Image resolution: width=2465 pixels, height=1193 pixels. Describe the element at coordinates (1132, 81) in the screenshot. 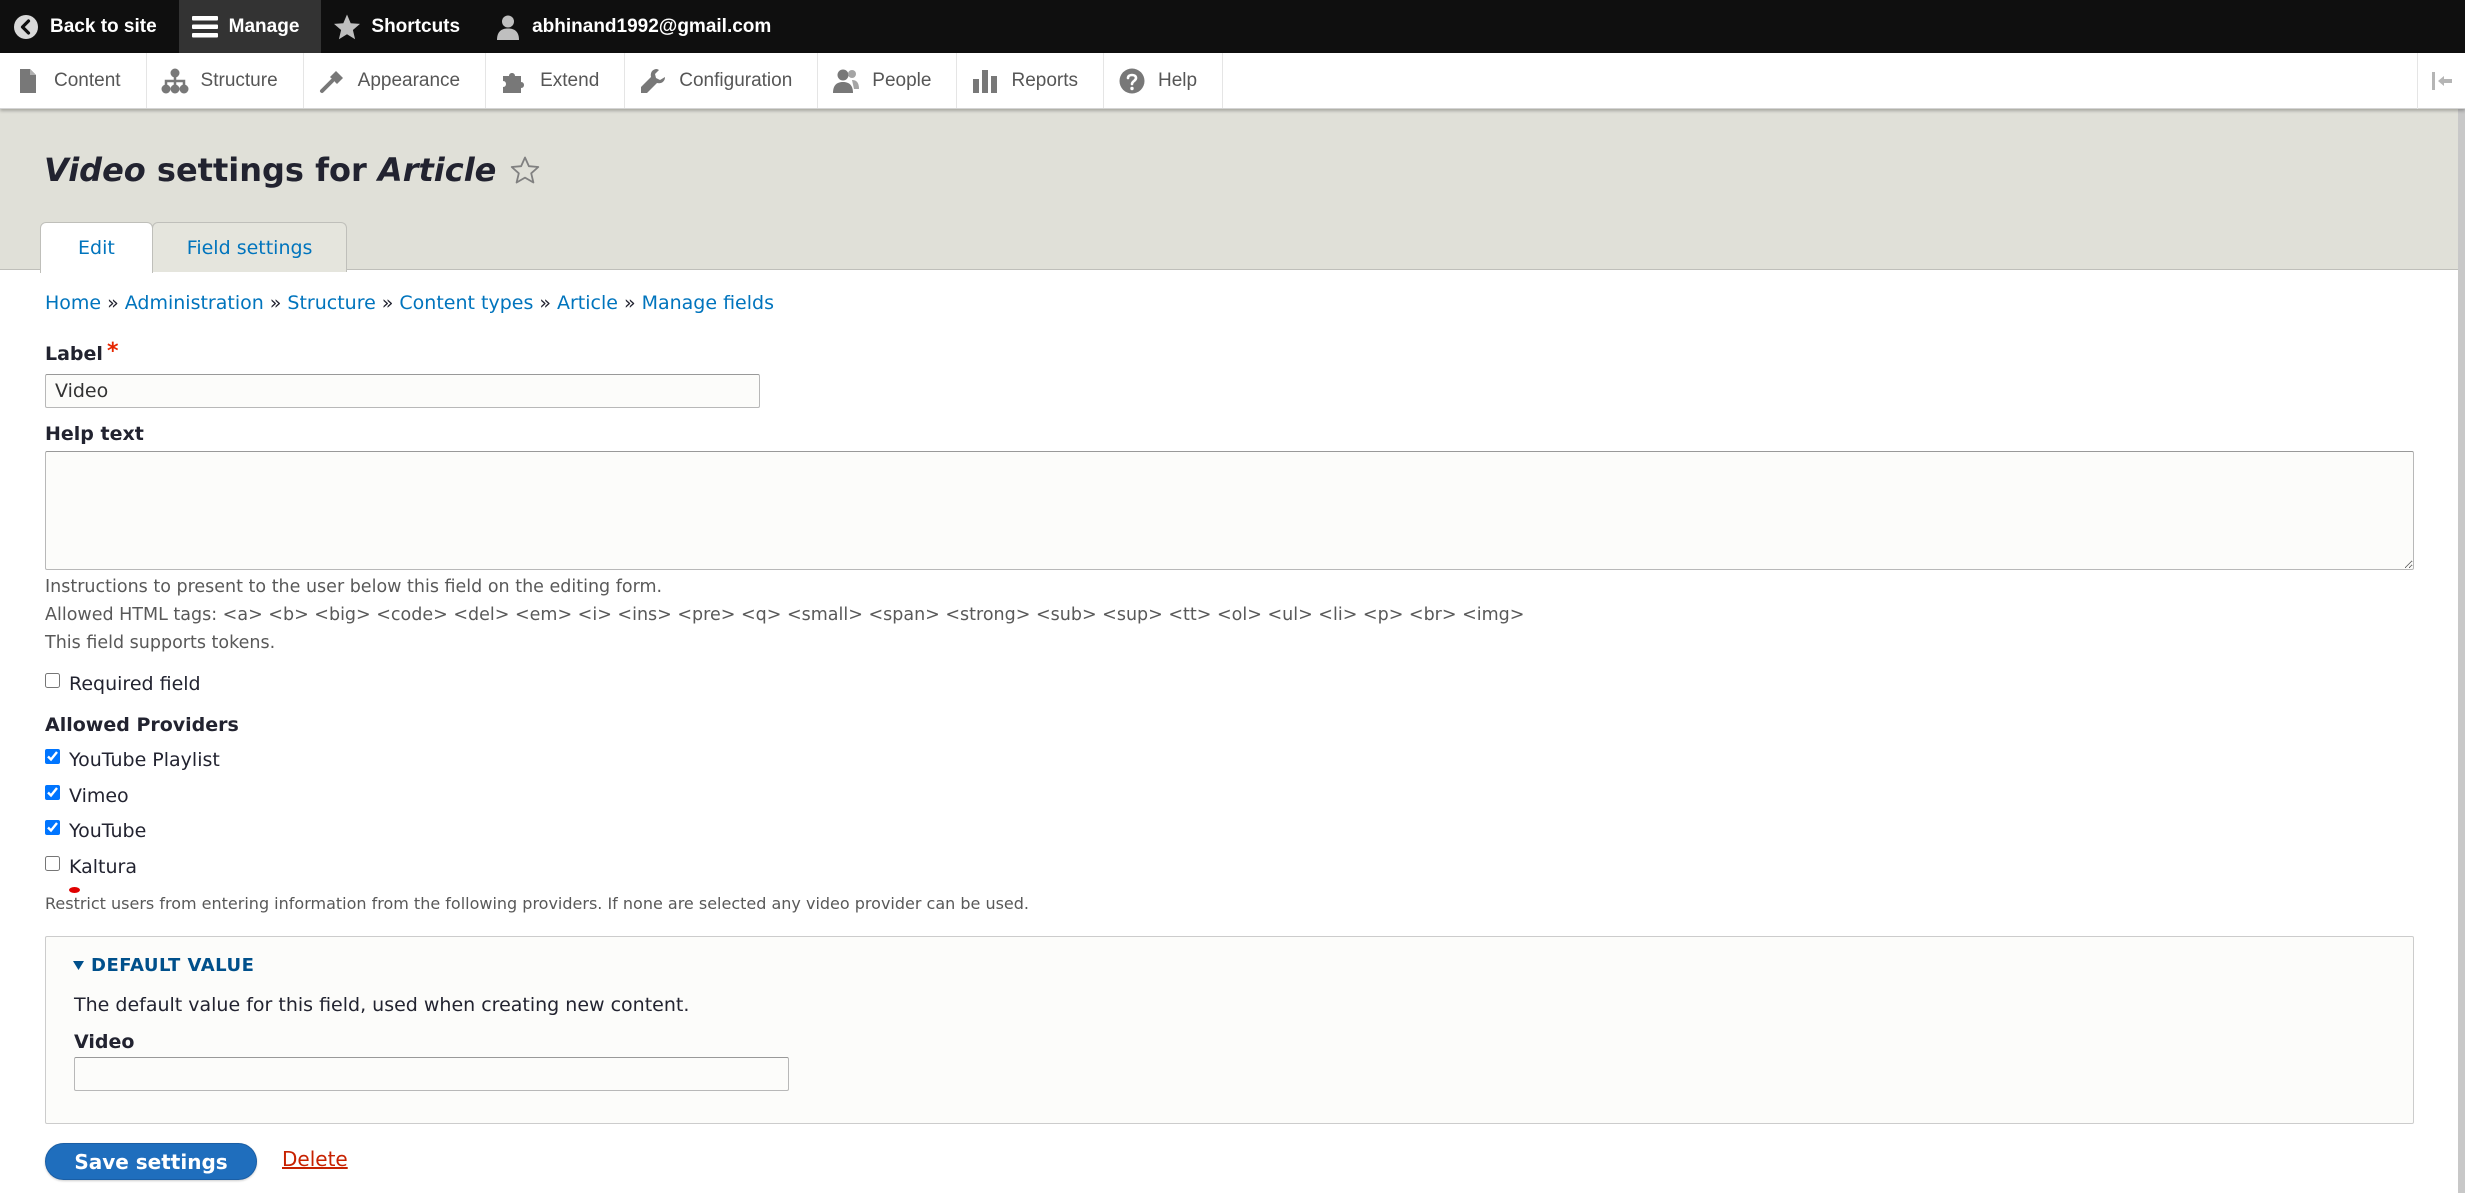

I see `help-icon` at that location.